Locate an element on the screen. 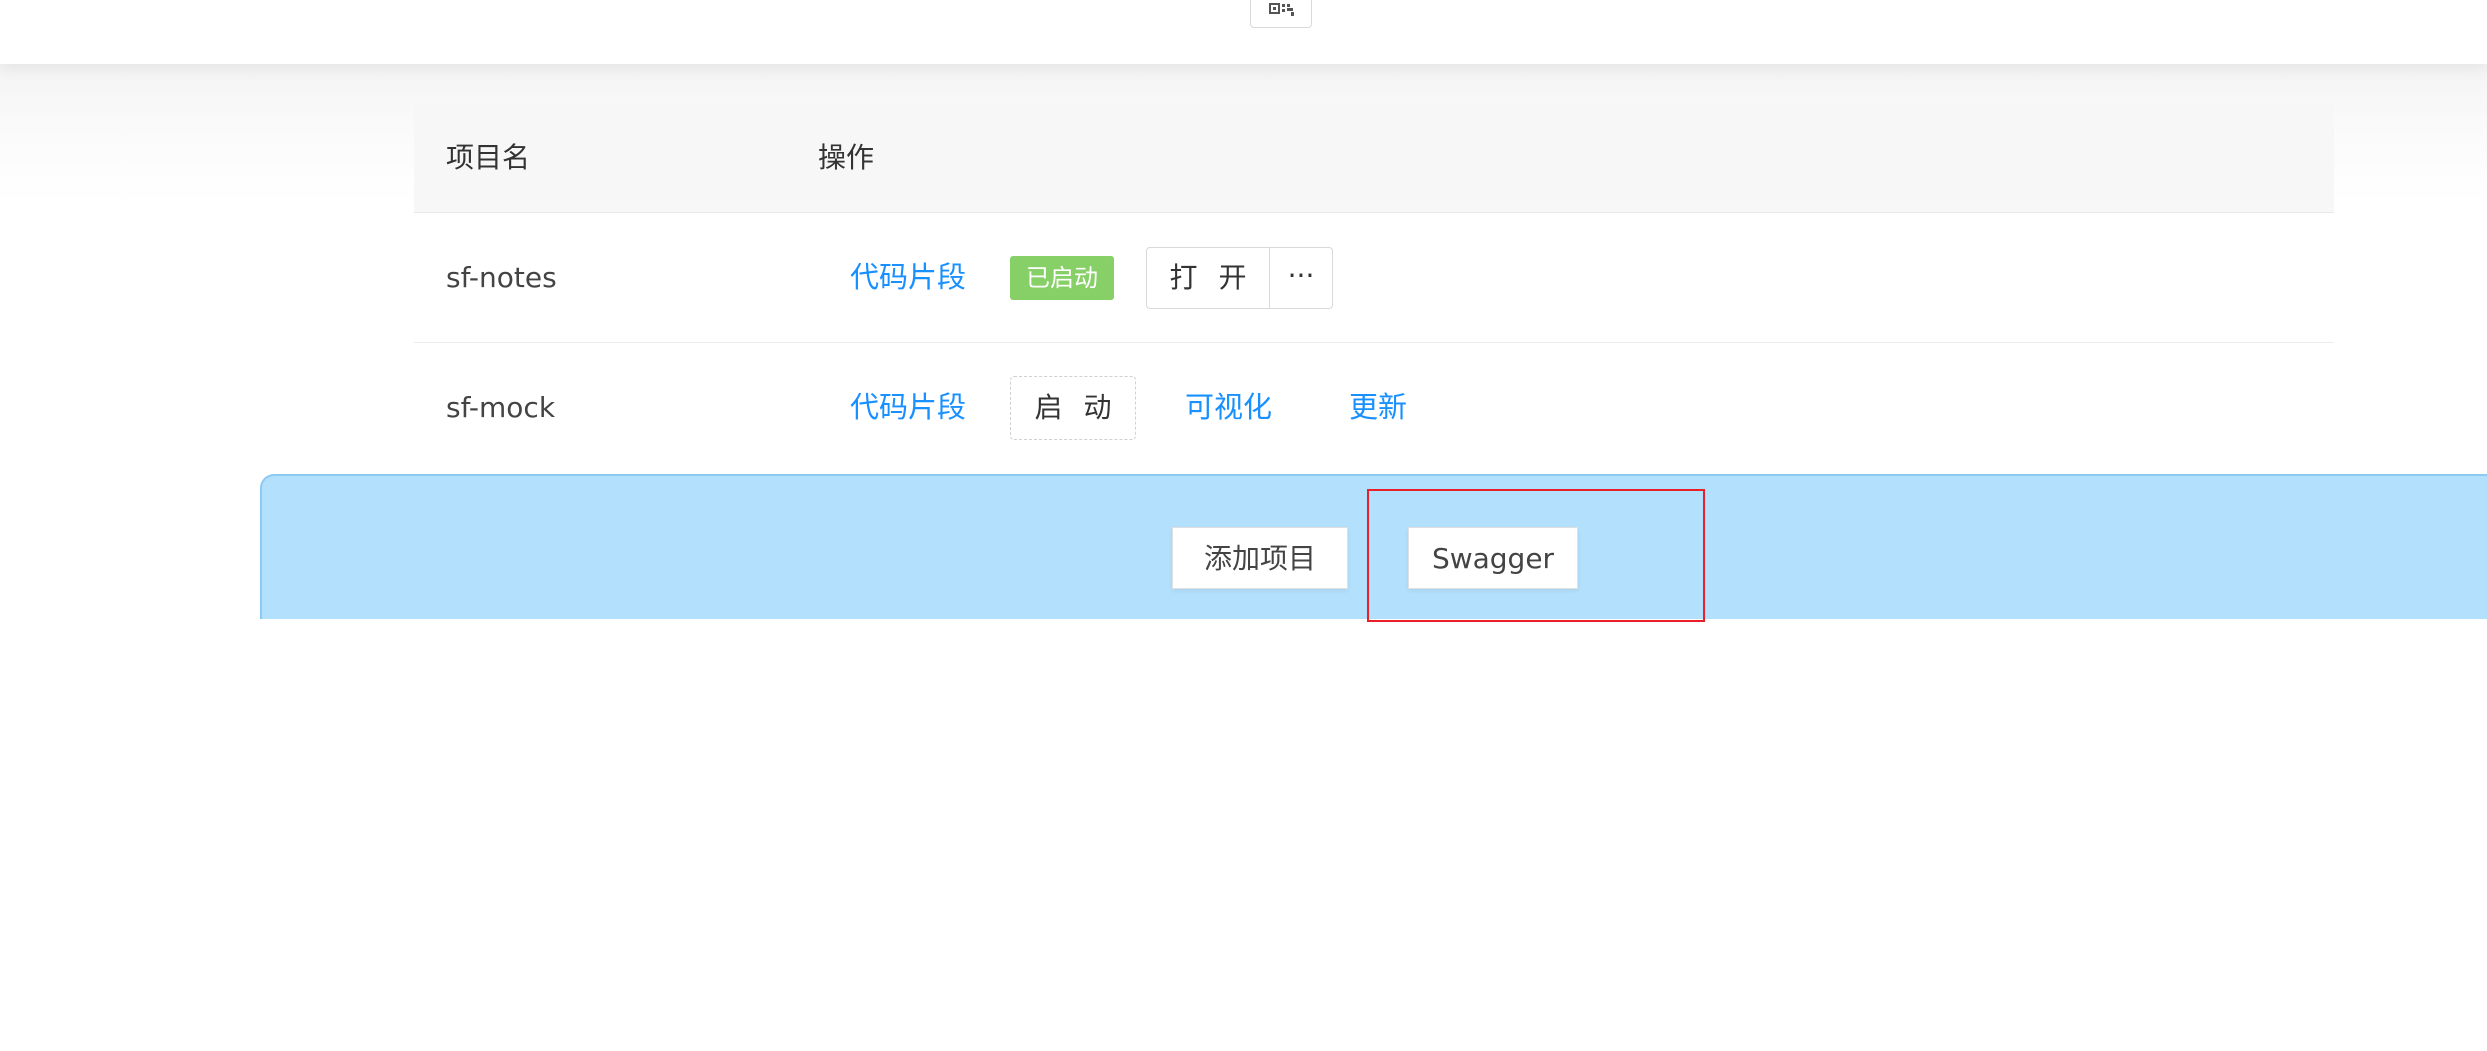 The width and height of the screenshot is (2487, 1051). more-dropdown-button: ··· is located at coordinates (1301, 278).